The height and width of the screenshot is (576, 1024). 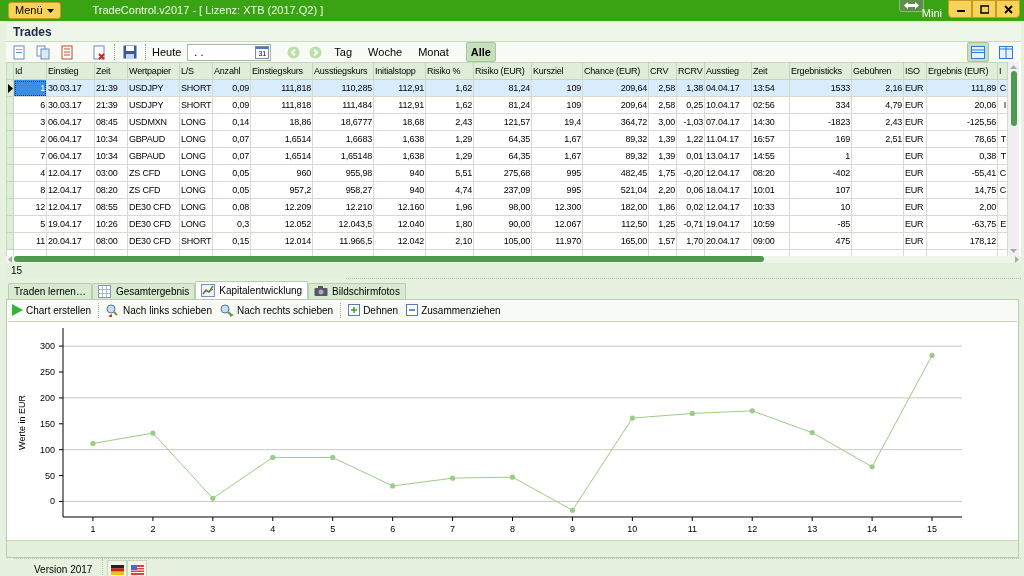 What do you see at coordinates (728, 71) in the screenshot?
I see `column-header: Ausstieg` at bounding box center [728, 71].